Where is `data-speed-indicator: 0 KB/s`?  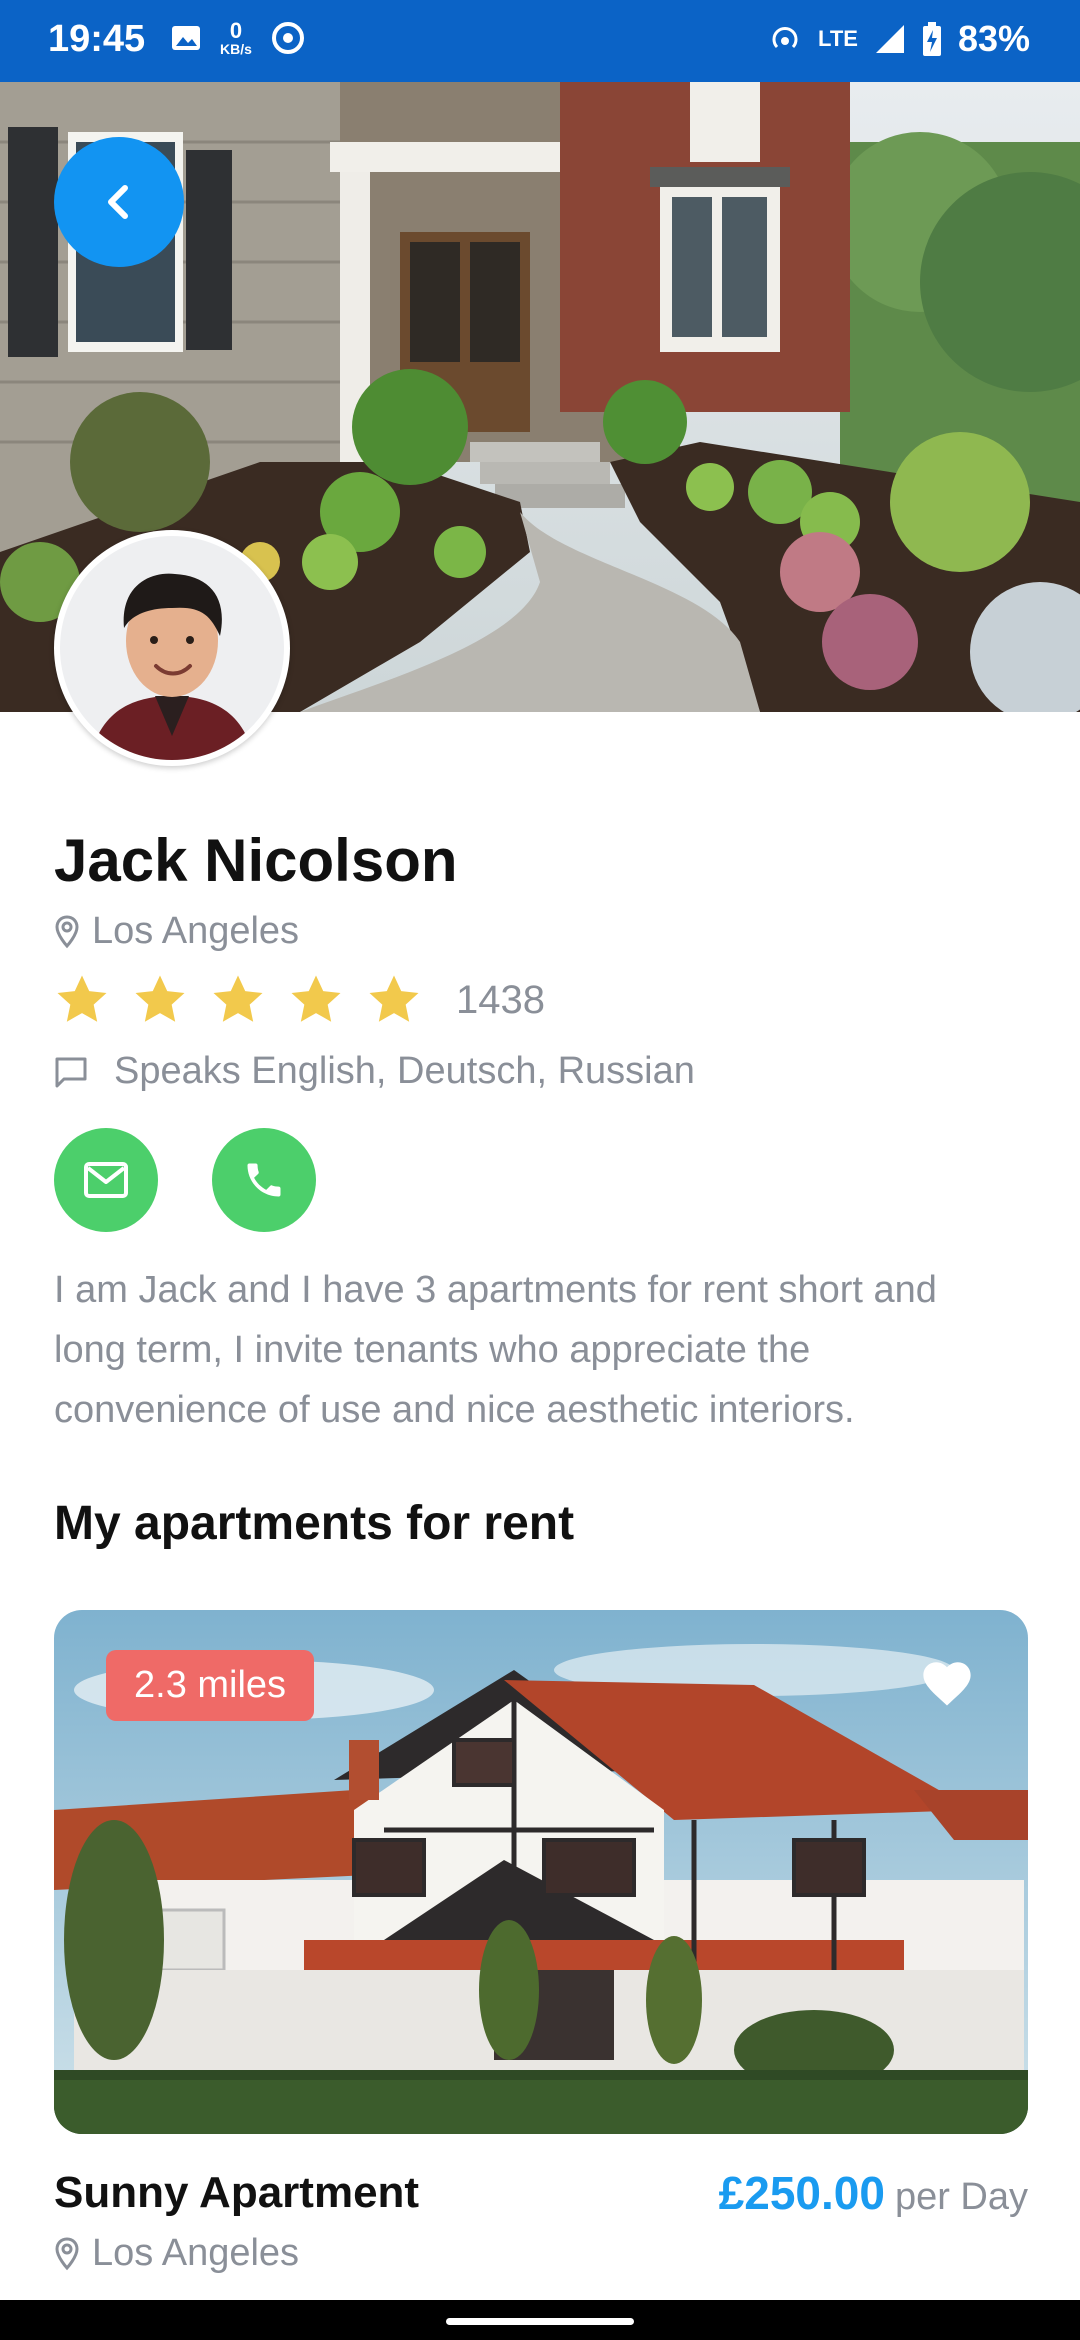 data-speed-indicator: 0 KB/s is located at coordinates (236, 37).